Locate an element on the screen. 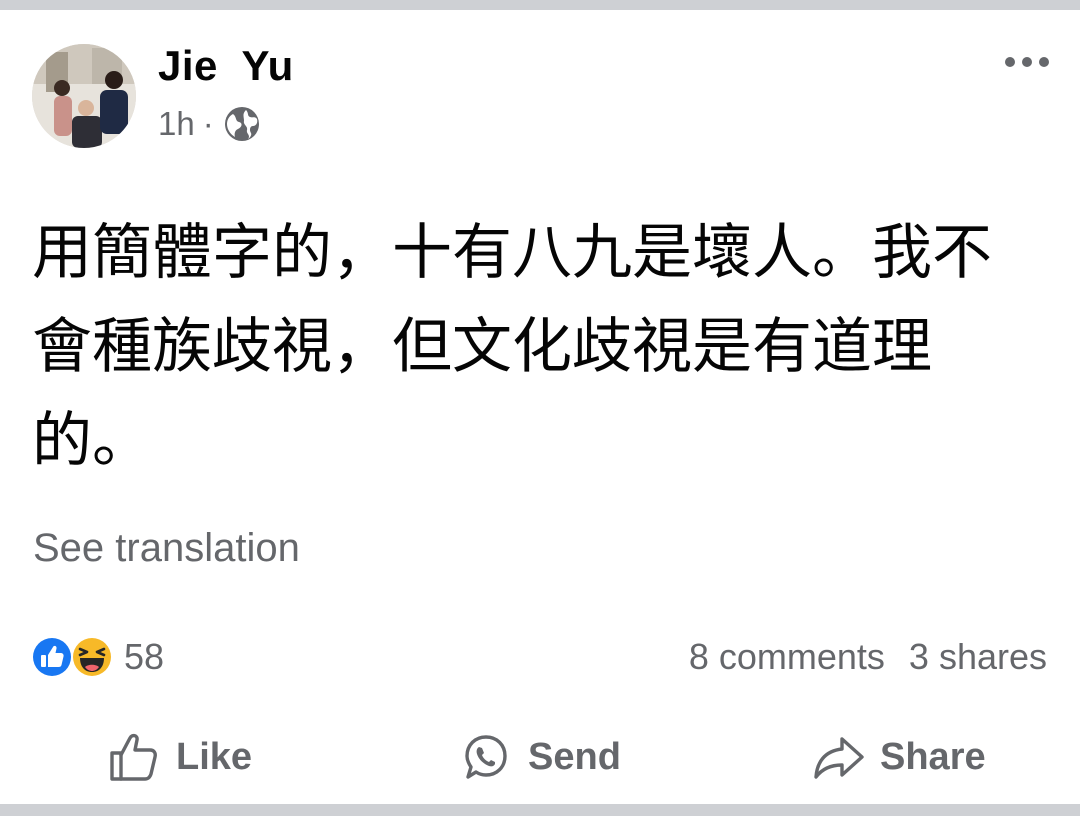  share-arrow-icon is located at coordinates (839, 758).